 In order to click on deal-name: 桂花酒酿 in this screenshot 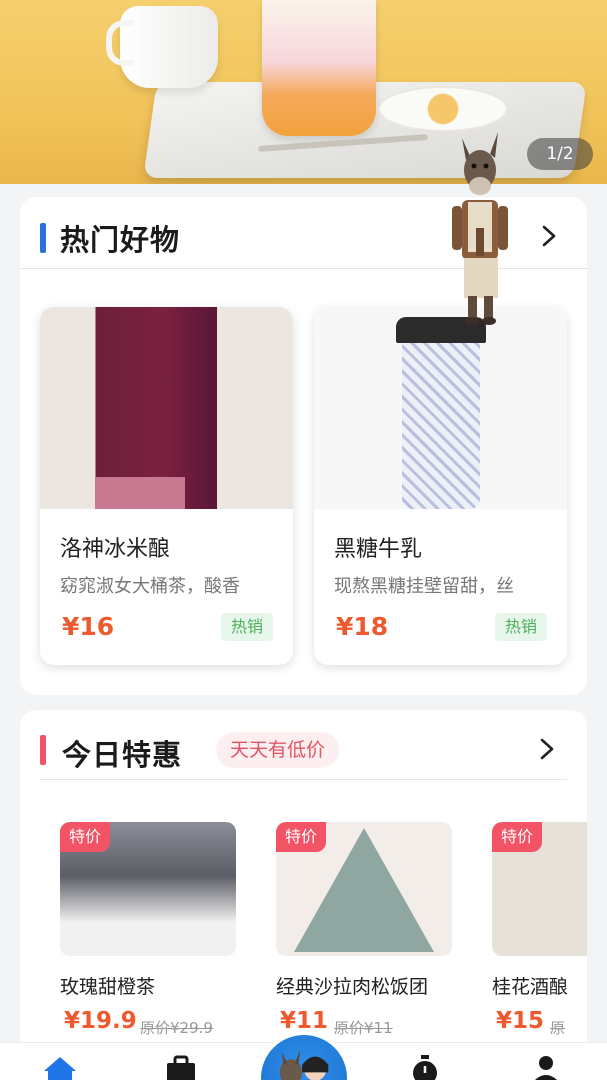, I will do `click(530, 987)`.